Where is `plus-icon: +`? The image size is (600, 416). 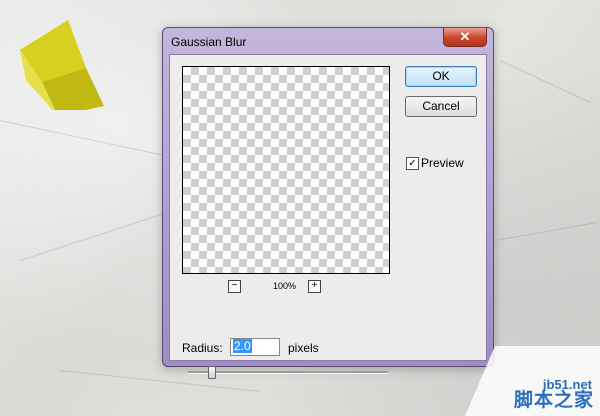 plus-icon: + is located at coordinates (314, 285).